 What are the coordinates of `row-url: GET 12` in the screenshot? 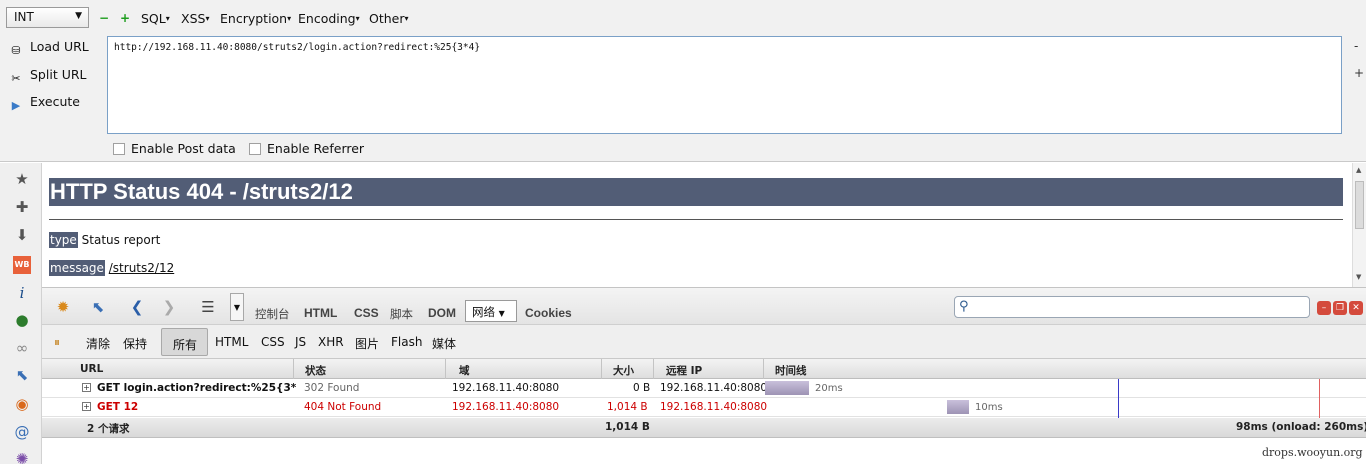 It's located at (118, 407).